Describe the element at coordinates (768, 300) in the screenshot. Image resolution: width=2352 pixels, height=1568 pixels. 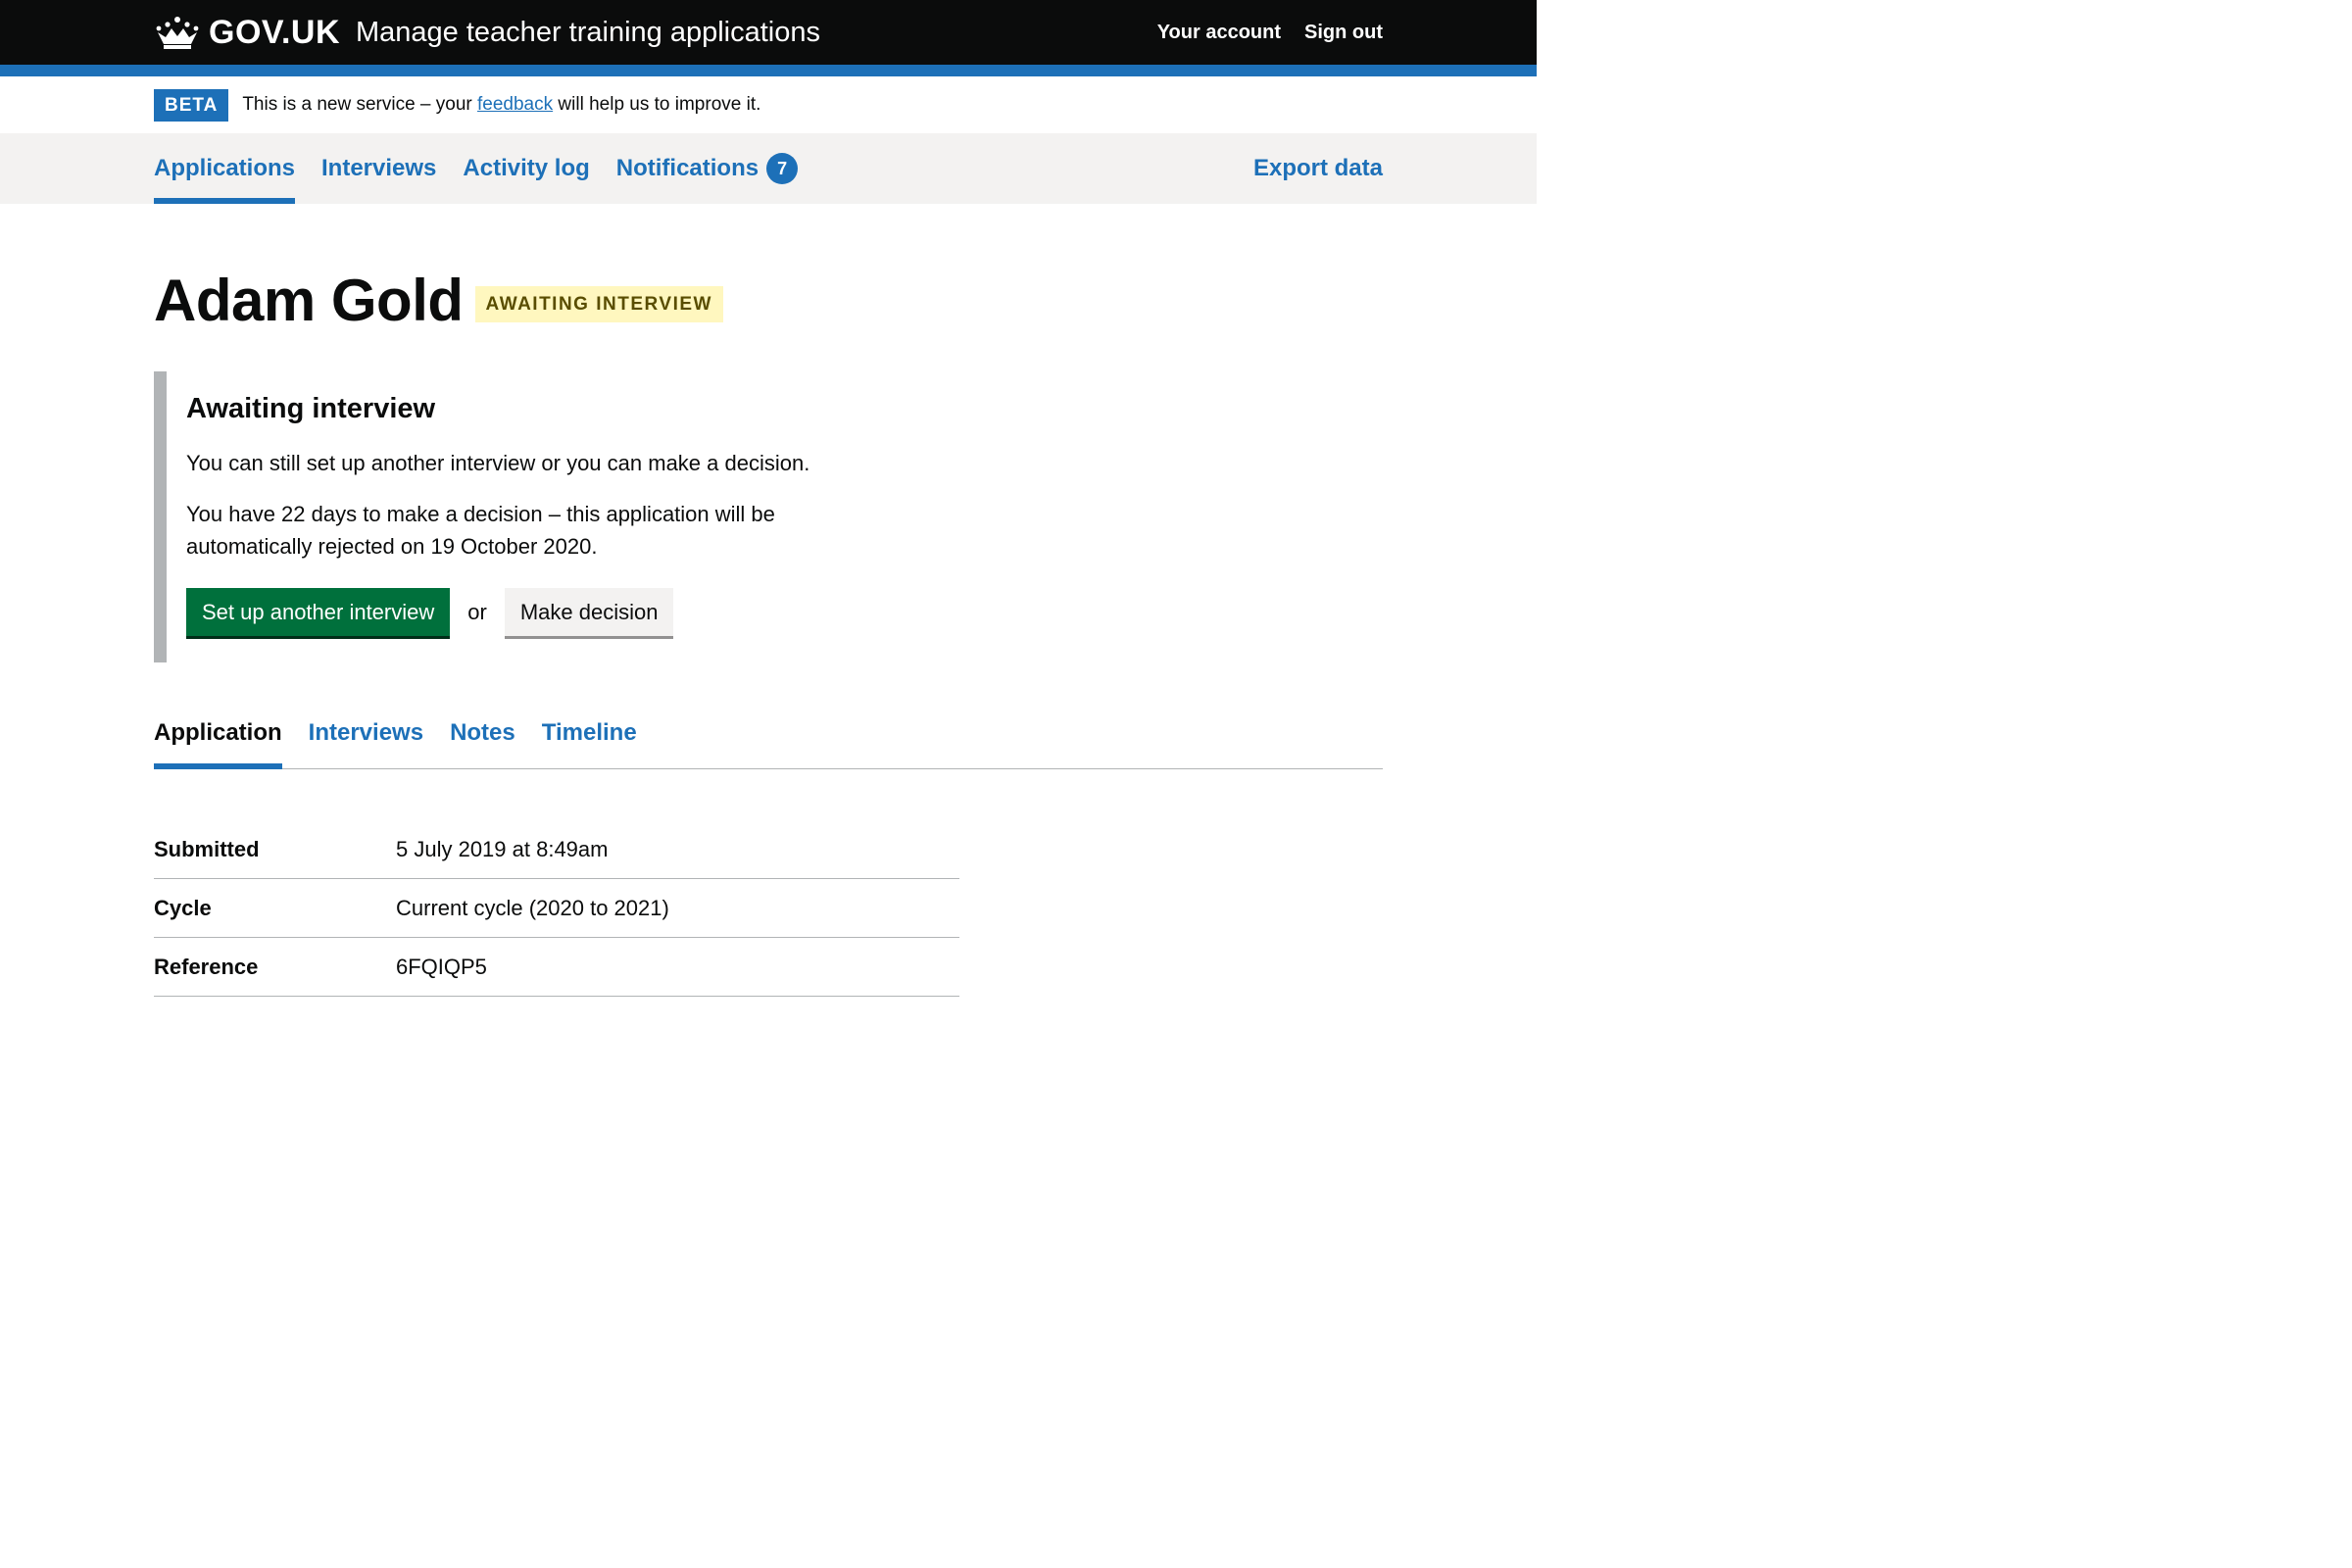
I see `title-row: Adam Gold AWAITING INTERVIEW` at that location.